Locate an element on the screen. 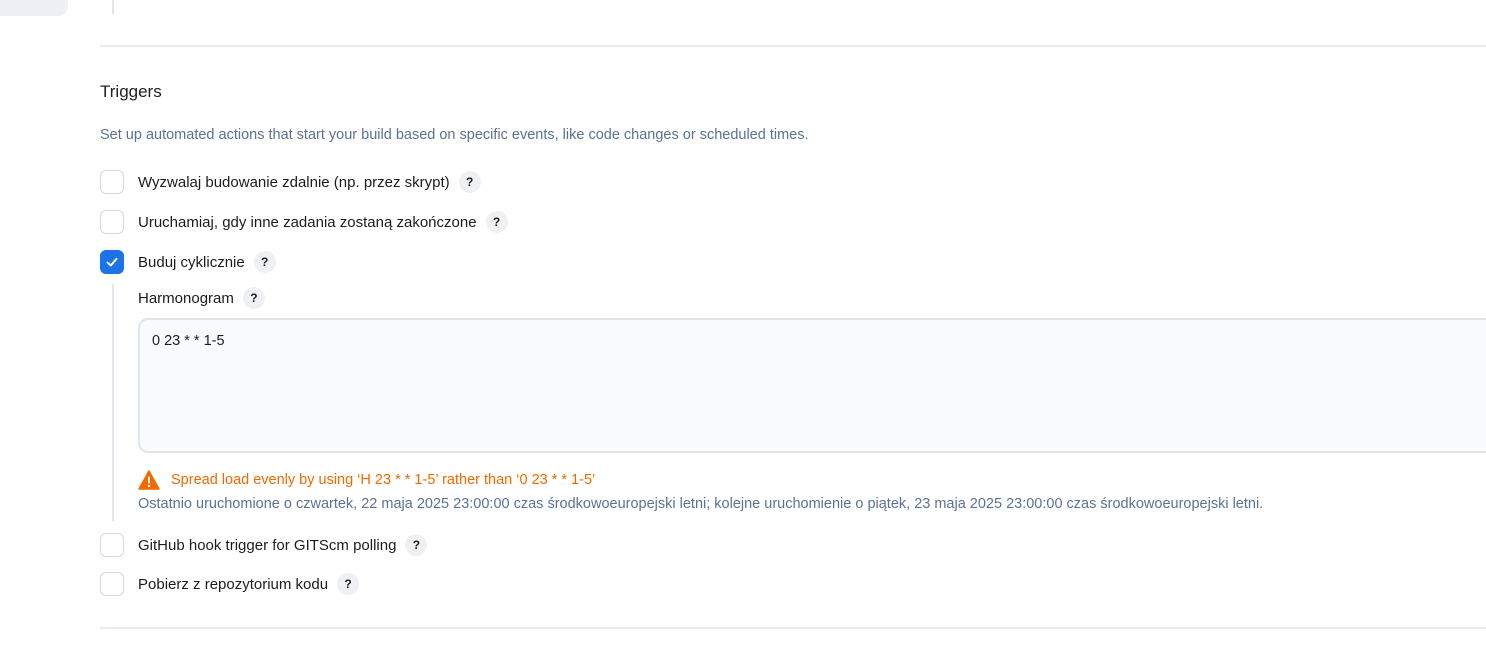  trigger-remote-checkbox is located at coordinates (112, 182).